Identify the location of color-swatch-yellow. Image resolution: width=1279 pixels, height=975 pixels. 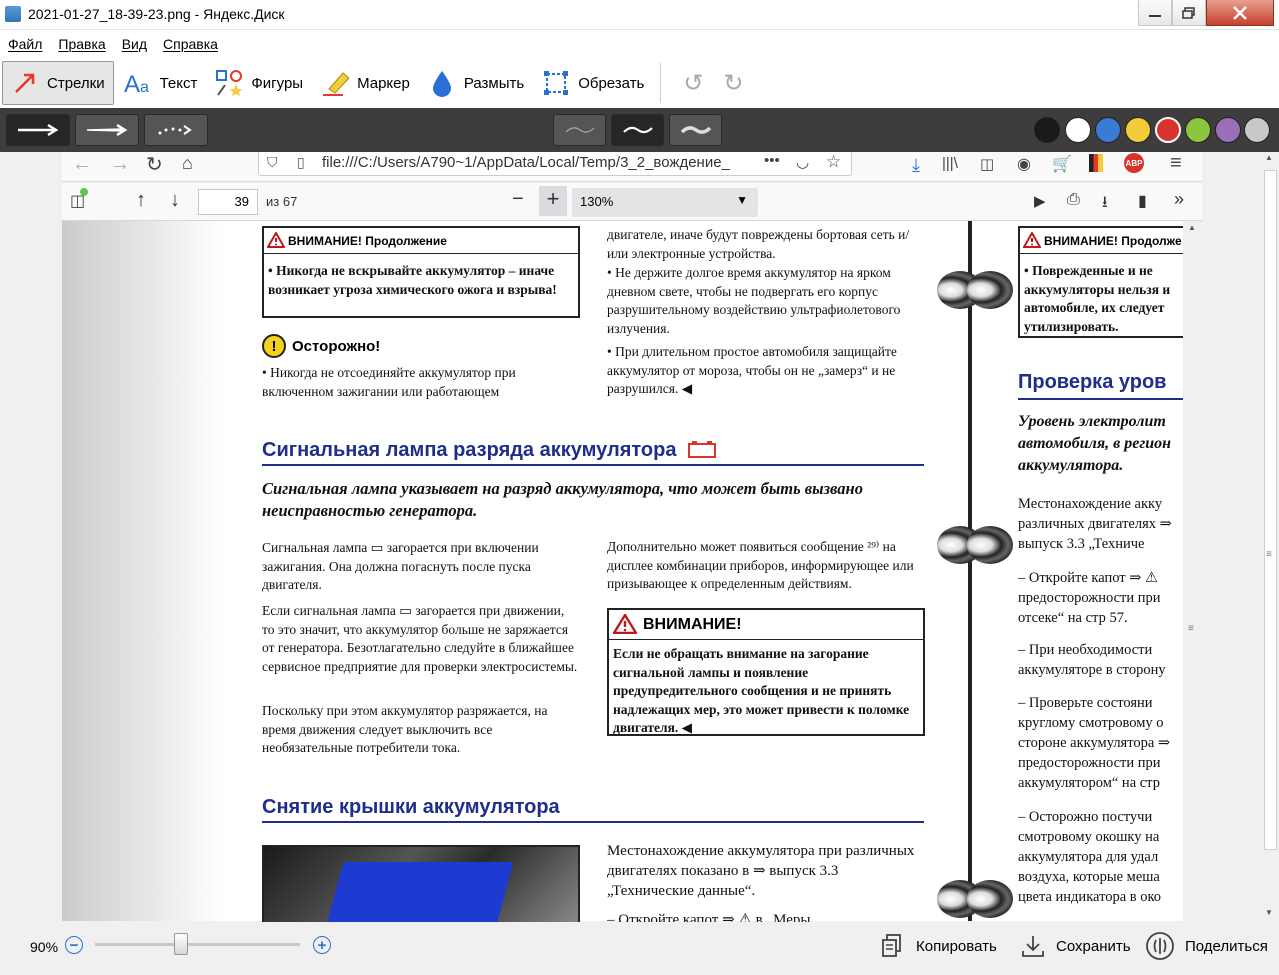
(1138, 130).